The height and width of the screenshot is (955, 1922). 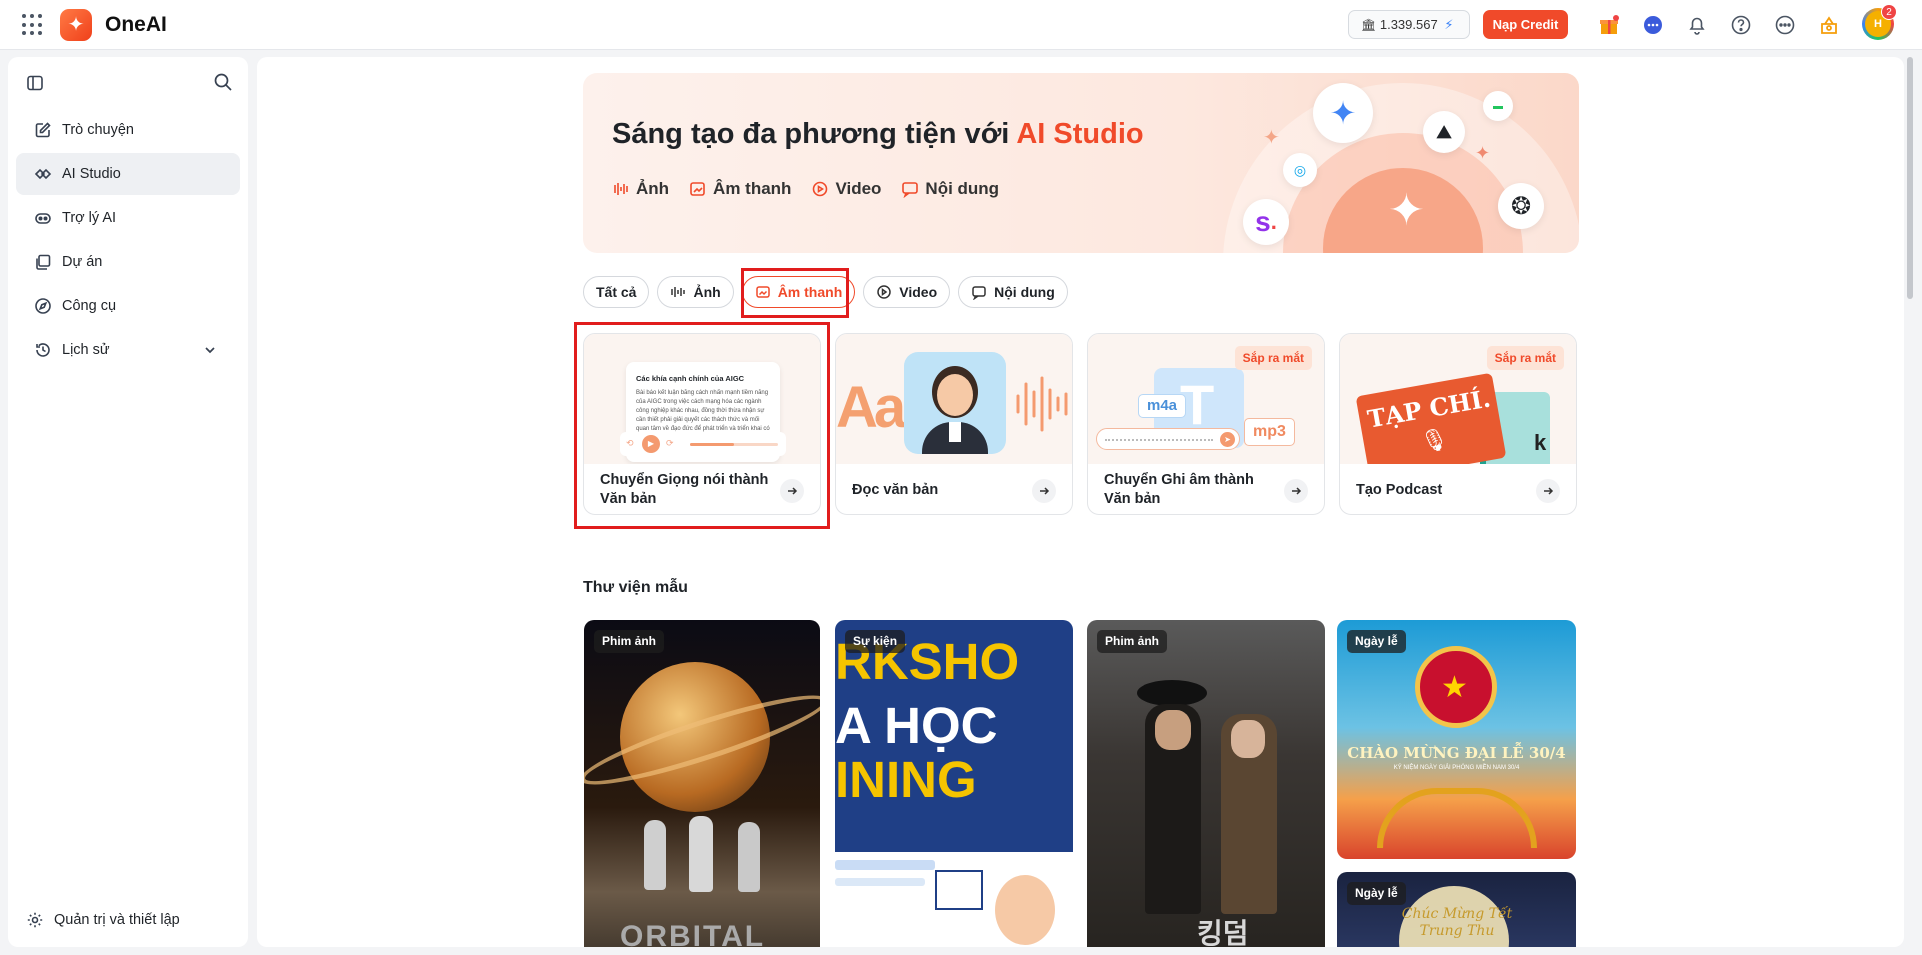 What do you see at coordinates (1227, 439) in the screenshot?
I see `send-icon: ➤` at bounding box center [1227, 439].